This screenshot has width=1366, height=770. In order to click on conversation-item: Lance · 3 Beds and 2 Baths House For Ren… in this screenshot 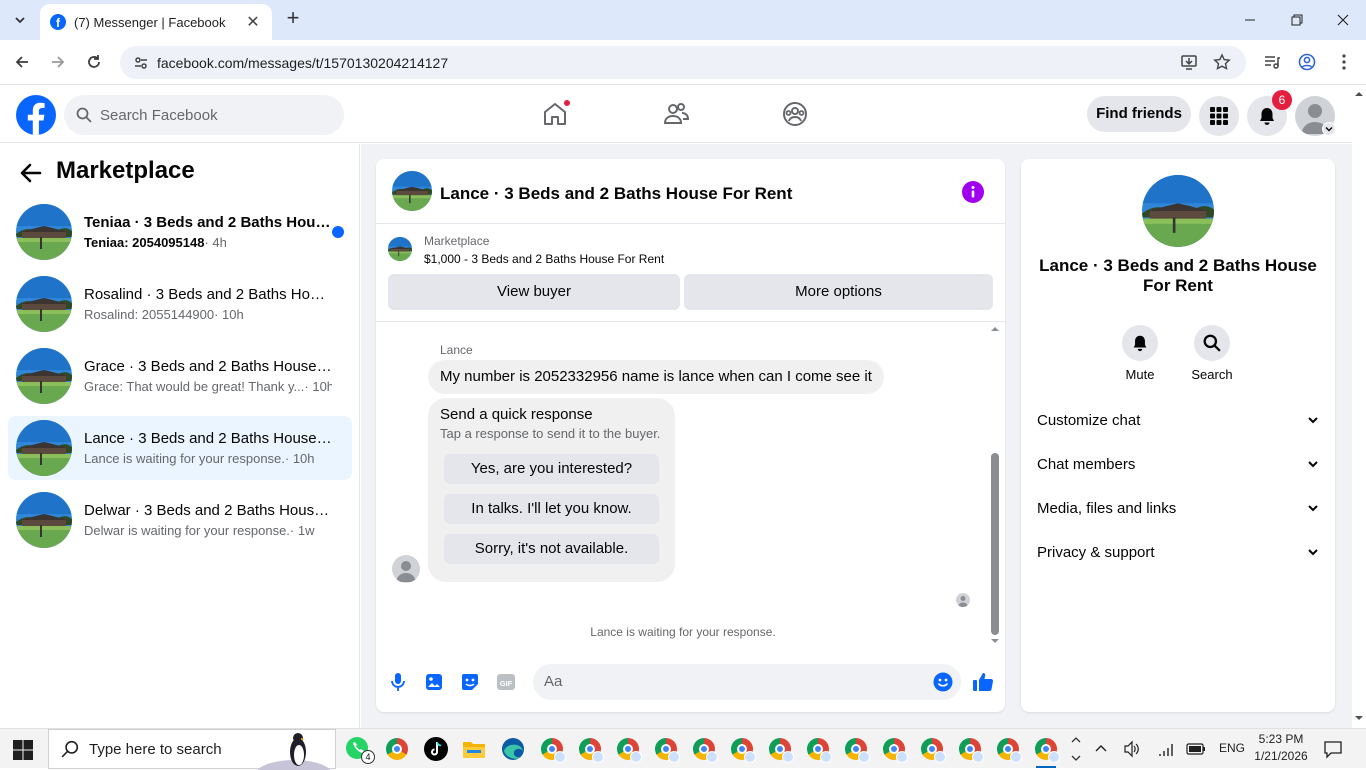, I will do `click(180, 448)`.